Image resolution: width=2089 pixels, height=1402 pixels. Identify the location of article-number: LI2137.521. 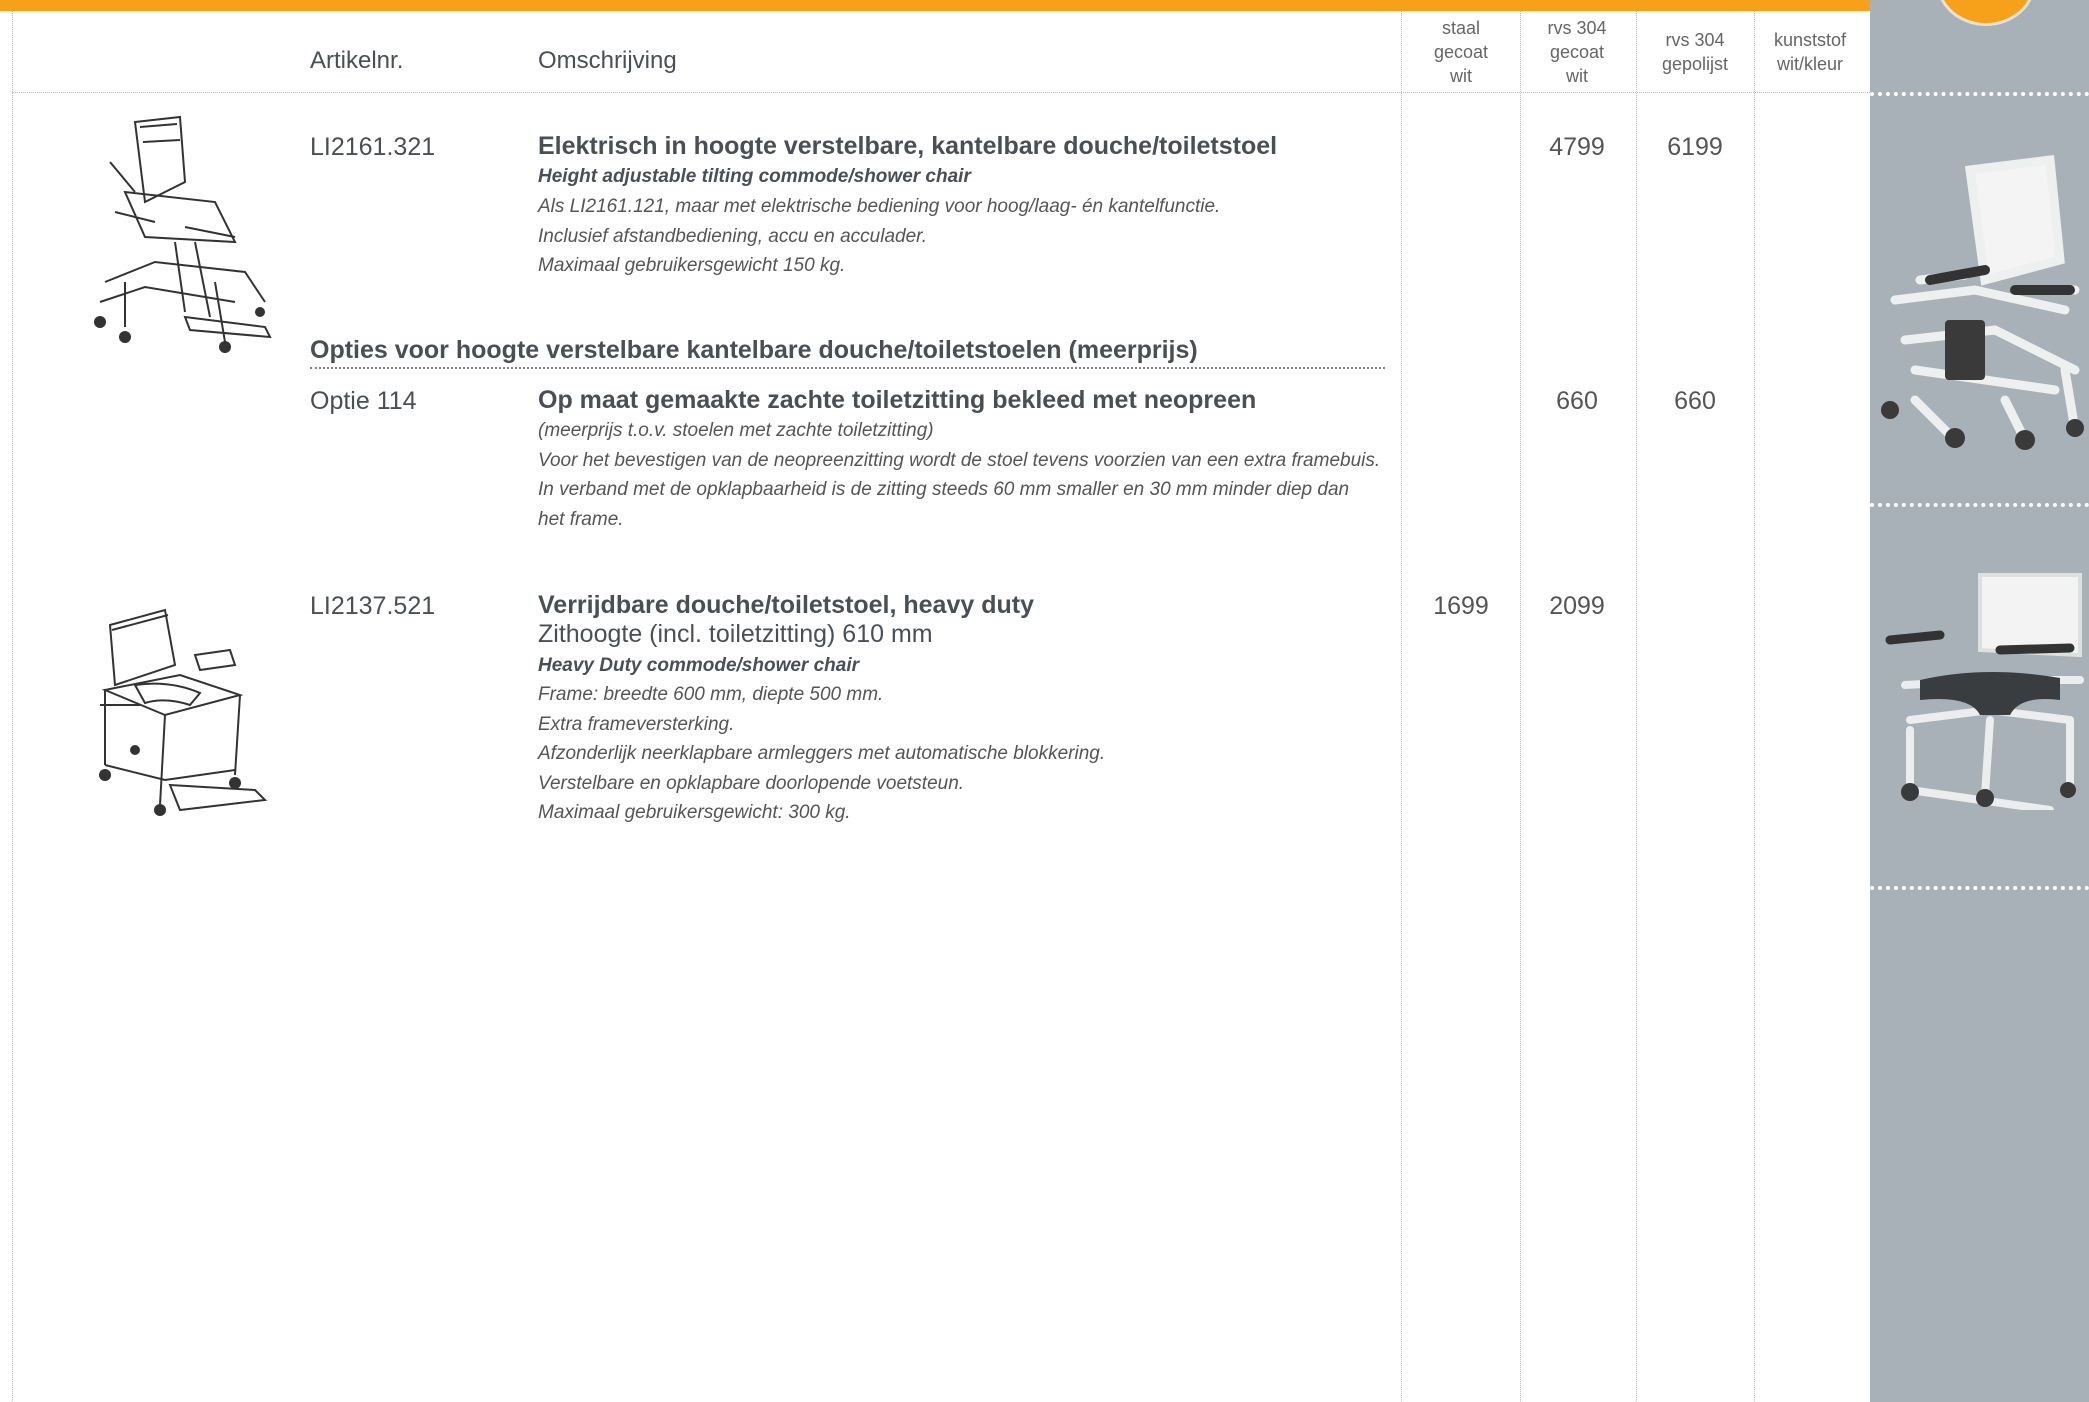
(373, 606).